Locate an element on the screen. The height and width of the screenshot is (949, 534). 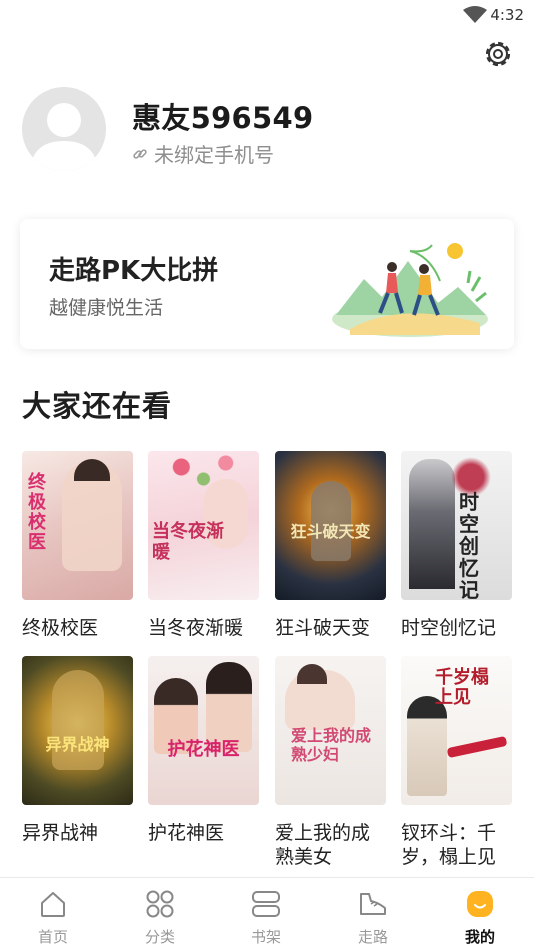
book-card: 爱上我的成熟少妇 爱上我的成熟美女 is located at coordinates (330, 762).